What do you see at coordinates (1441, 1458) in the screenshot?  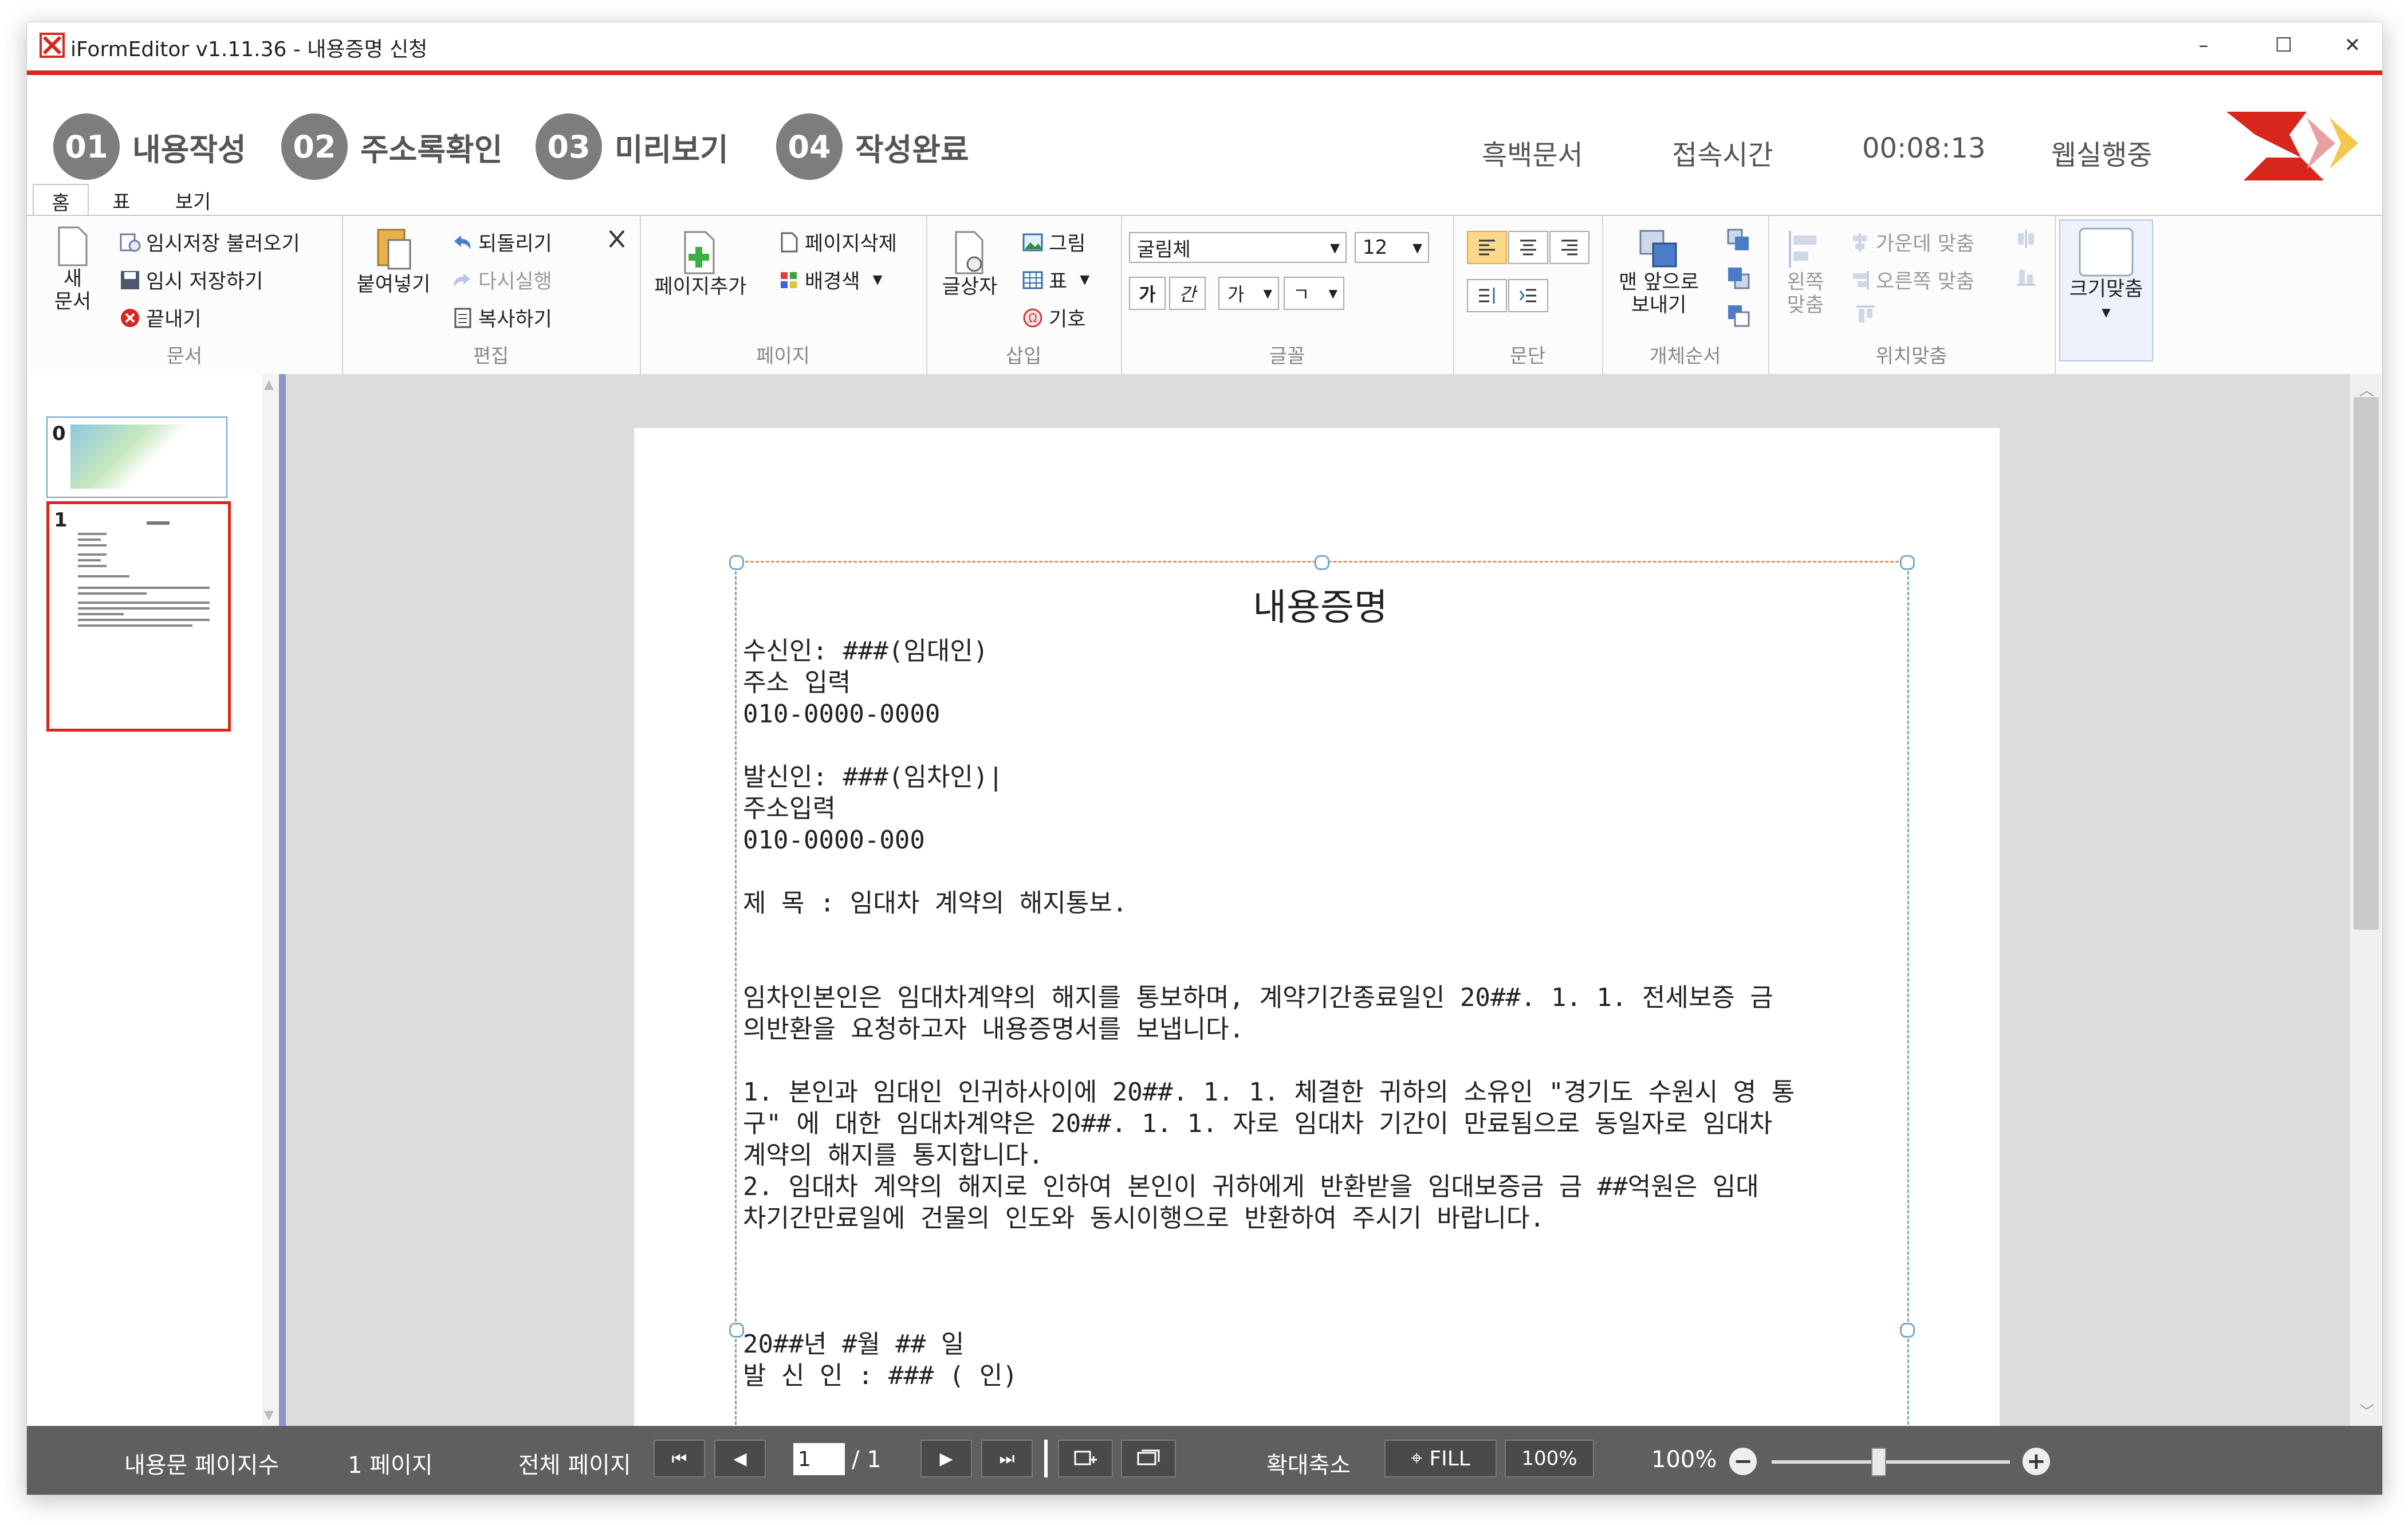 I see `fill-button: ⌖ FILL` at bounding box center [1441, 1458].